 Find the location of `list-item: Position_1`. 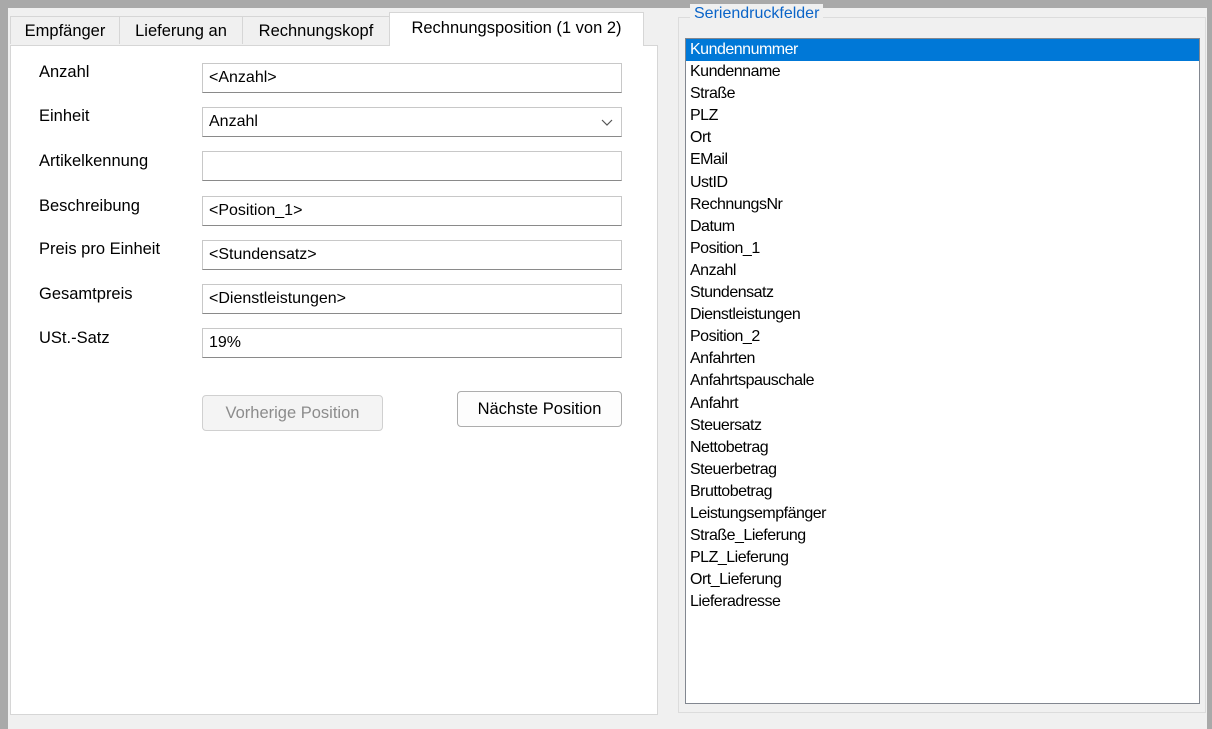

list-item: Position_1 is located at coordinates (942, 249).